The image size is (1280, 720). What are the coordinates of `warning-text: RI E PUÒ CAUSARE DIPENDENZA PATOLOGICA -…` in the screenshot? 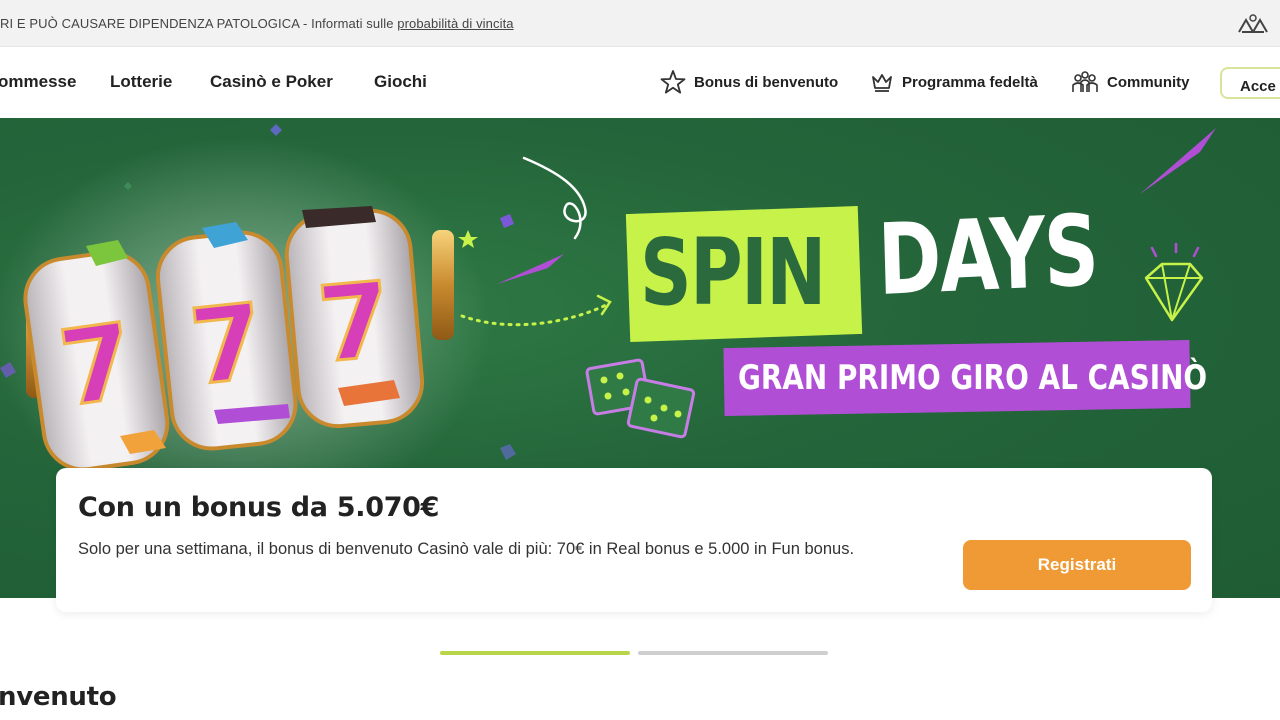 It's located at (257, 23).